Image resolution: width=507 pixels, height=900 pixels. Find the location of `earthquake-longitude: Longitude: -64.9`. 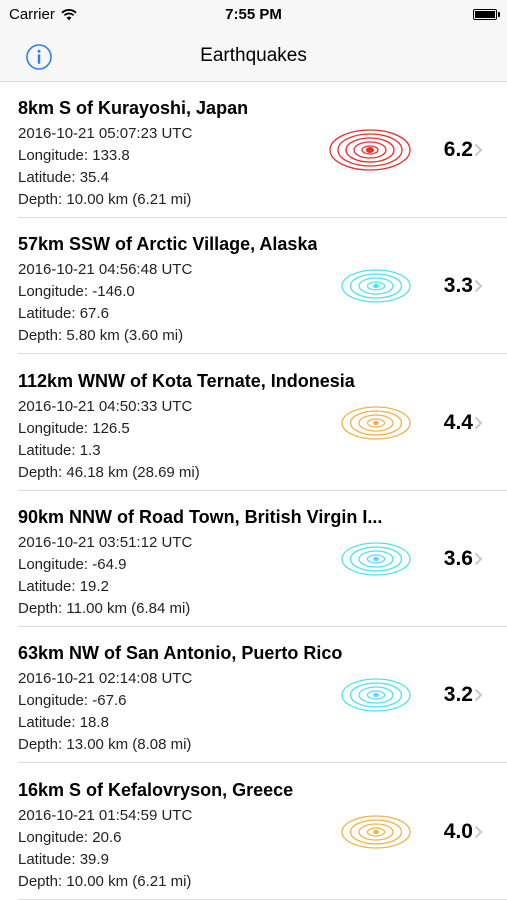

earthquake-longitude: Longitude: -64.9 is located at coordinates (72, 564).